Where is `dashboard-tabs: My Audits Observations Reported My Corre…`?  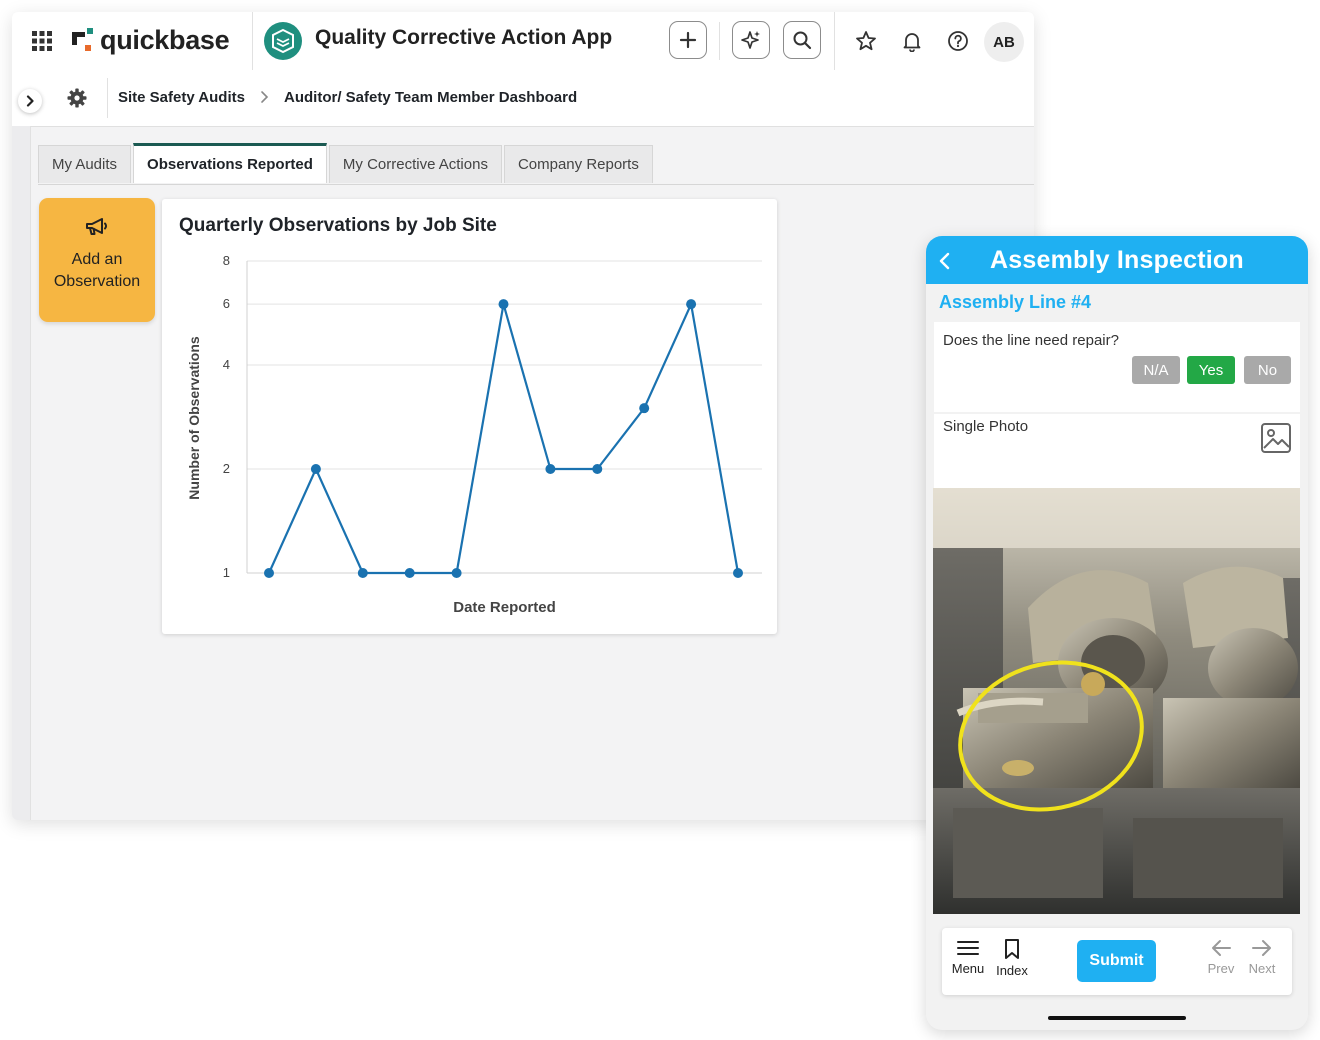
dashboard-tabs: My Audits Observations Reported My Corre… is located at coordinates (346, 164).